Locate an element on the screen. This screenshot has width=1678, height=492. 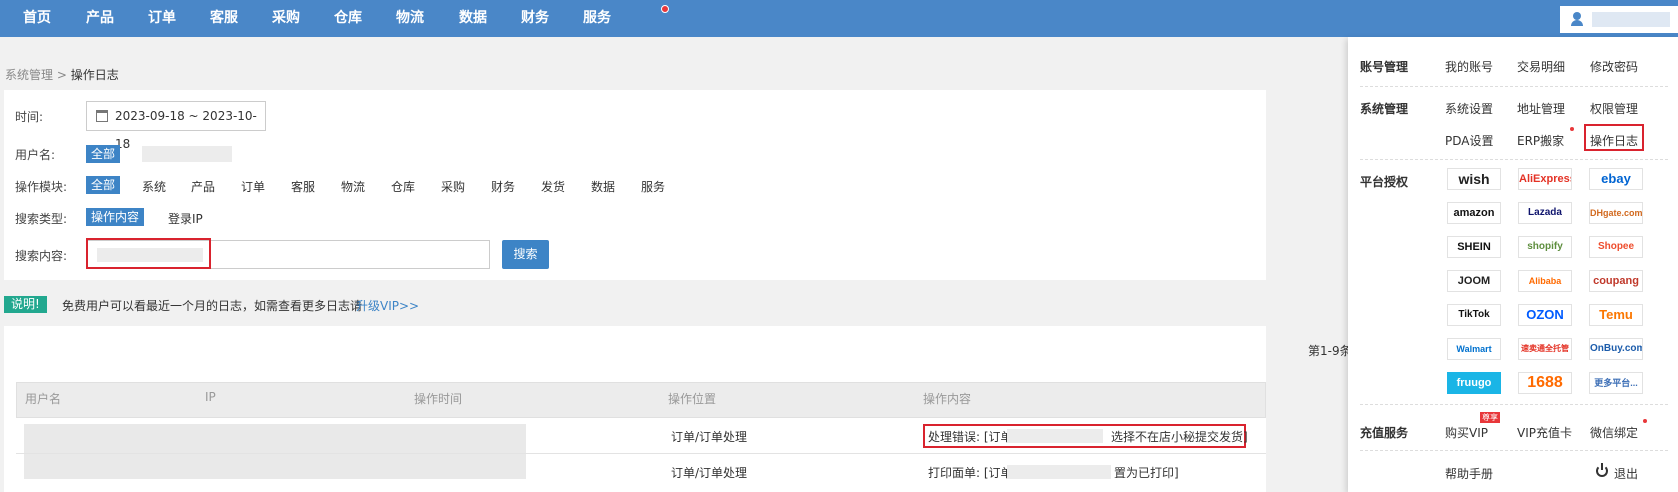
platform-logo-alibaba: Alibaba is located at coordinates (1545, 281).